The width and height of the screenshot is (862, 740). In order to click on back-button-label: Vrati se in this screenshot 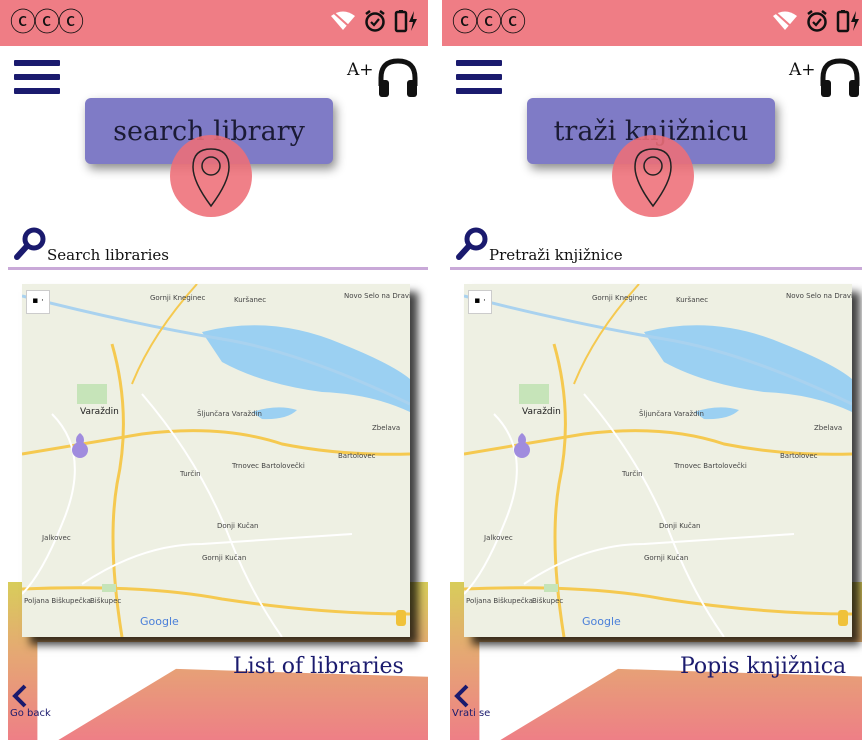, I will do `click(471, 713)`.